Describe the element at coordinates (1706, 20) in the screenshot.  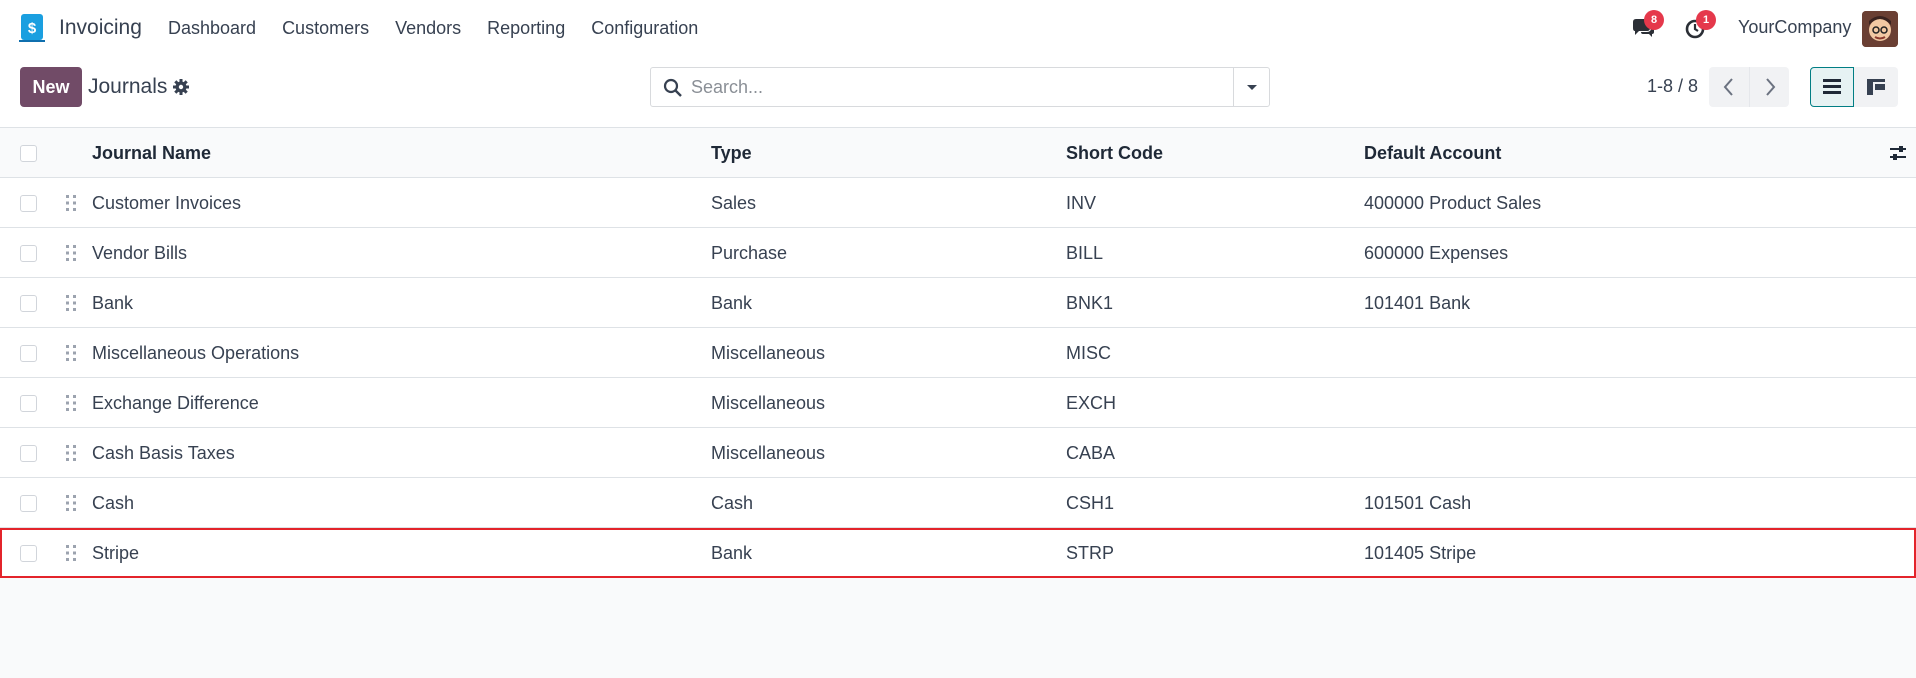
I see `activities-badge: 1` at that location.